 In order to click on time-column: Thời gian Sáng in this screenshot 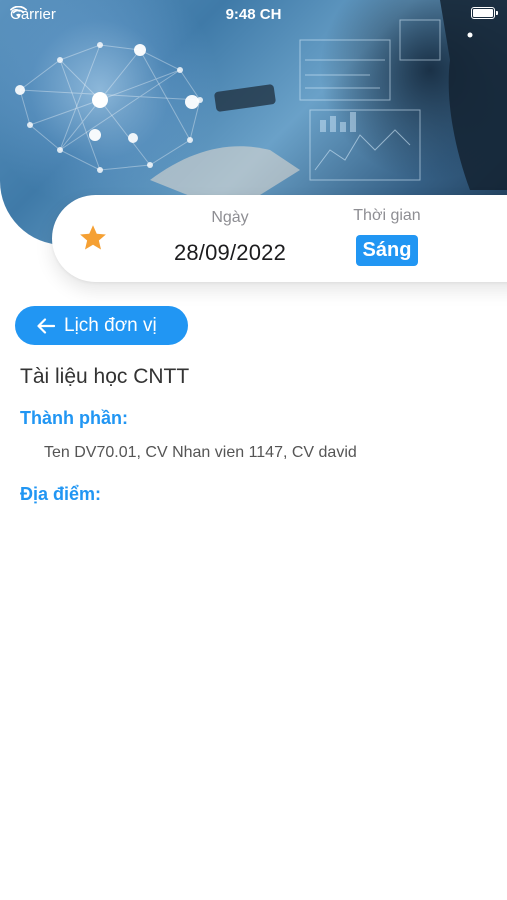, I will do `click(387, 236)`.